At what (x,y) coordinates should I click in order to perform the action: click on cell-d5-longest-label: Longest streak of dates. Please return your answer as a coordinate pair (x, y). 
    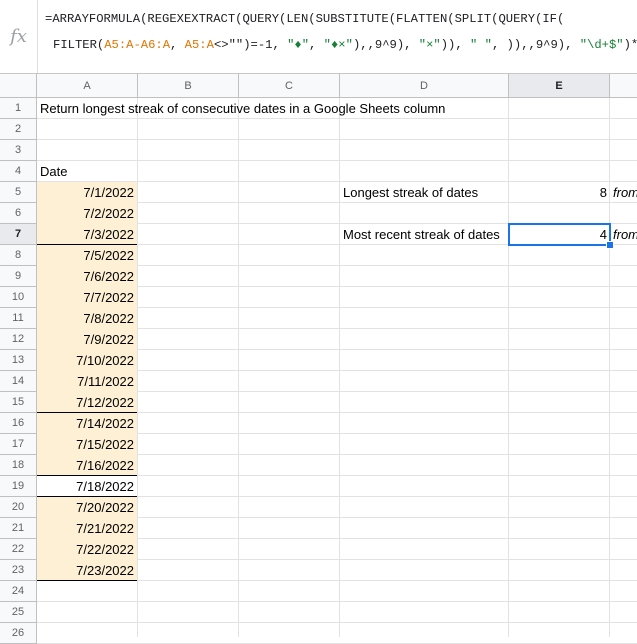
    Looking at the image, I should click on (410, 192).